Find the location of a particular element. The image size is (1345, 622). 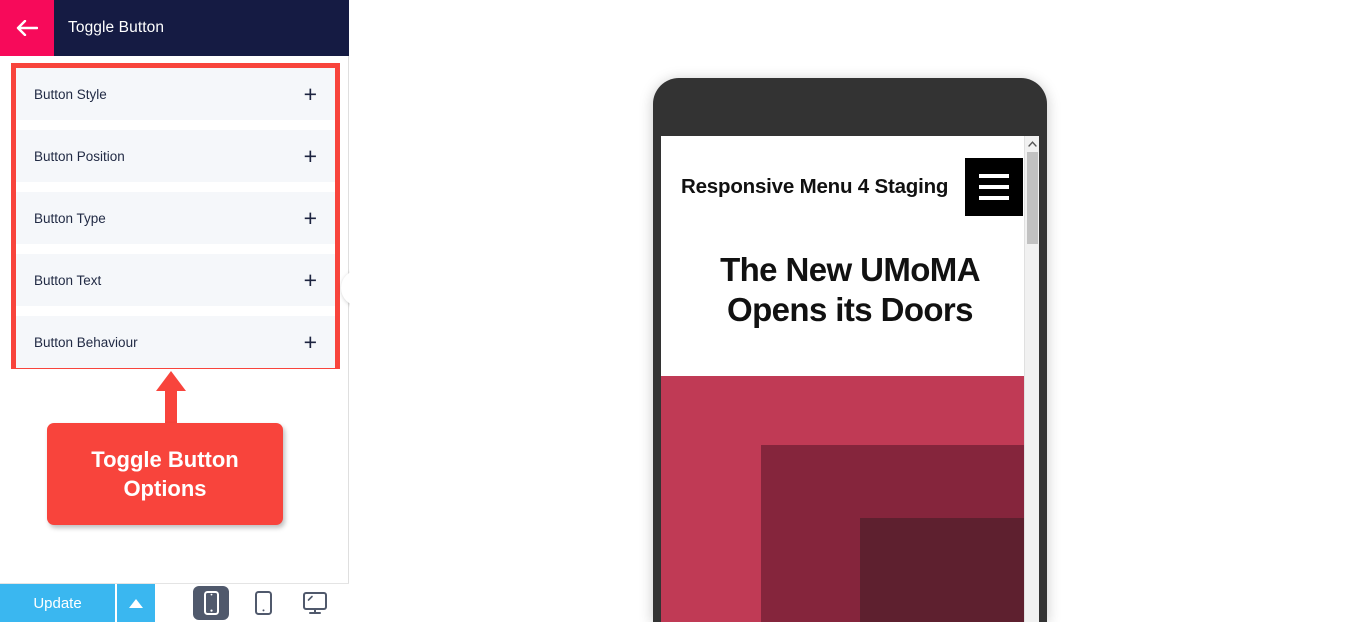

update-options-button is located at coordinates (135, 602).